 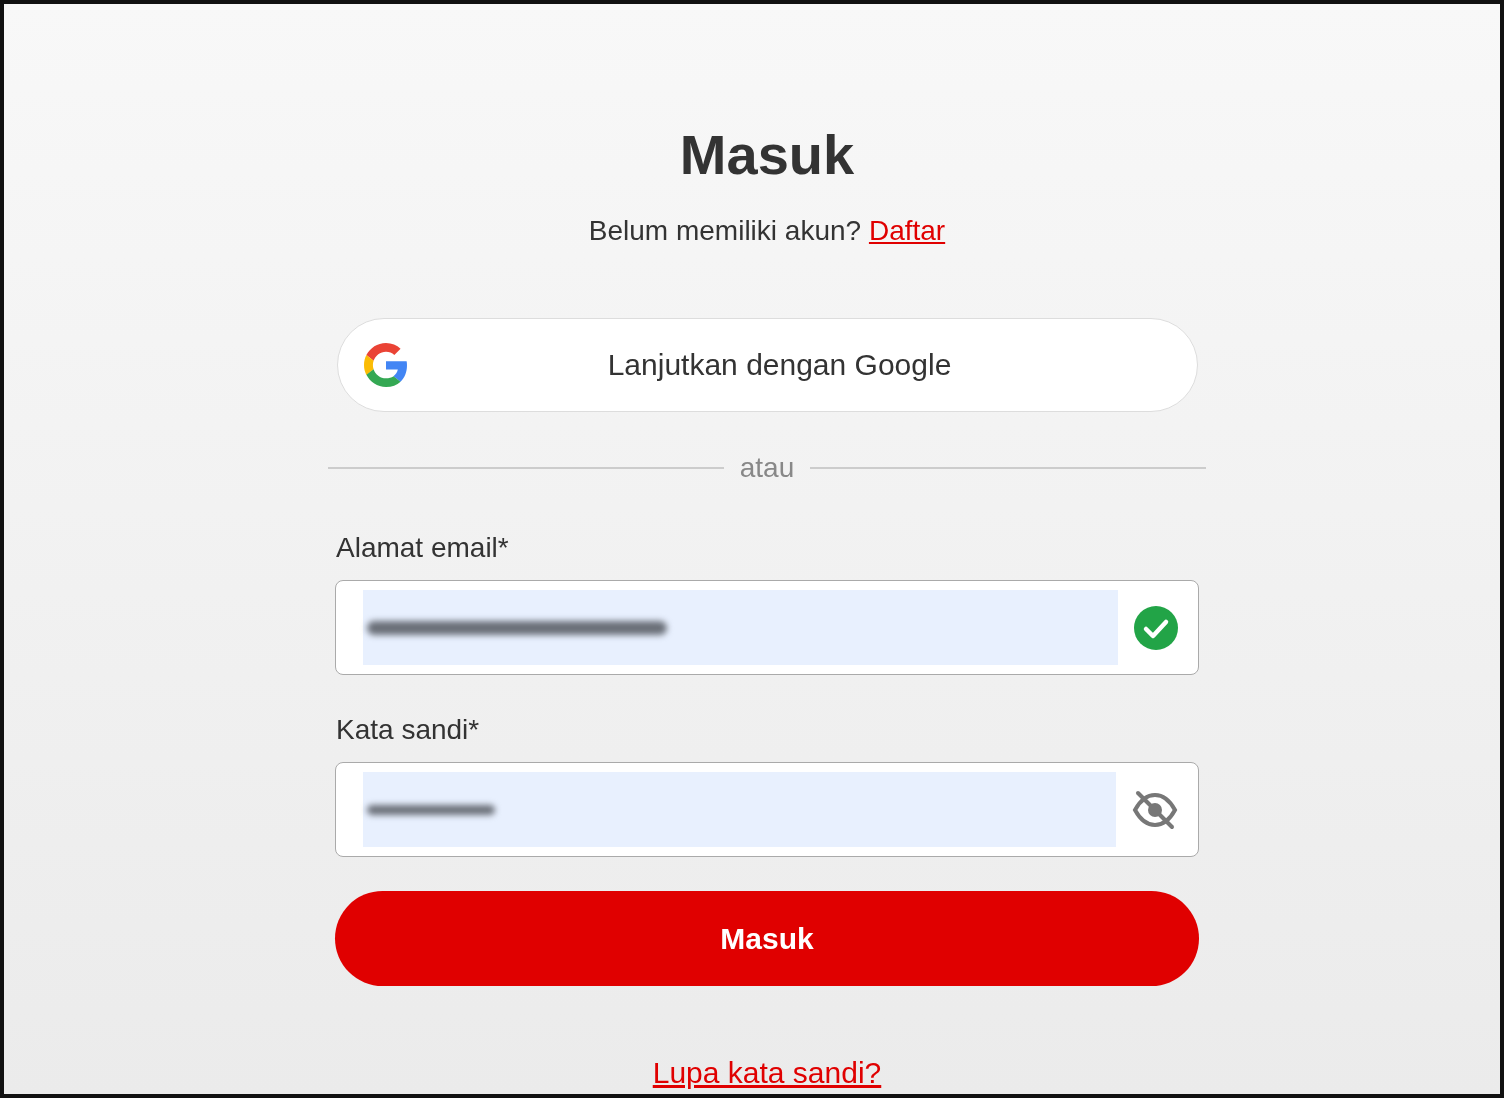 What do you see at coordinates (386, 365) in the screenshot?
I see `google-icon` at bounding box center [386, 365].